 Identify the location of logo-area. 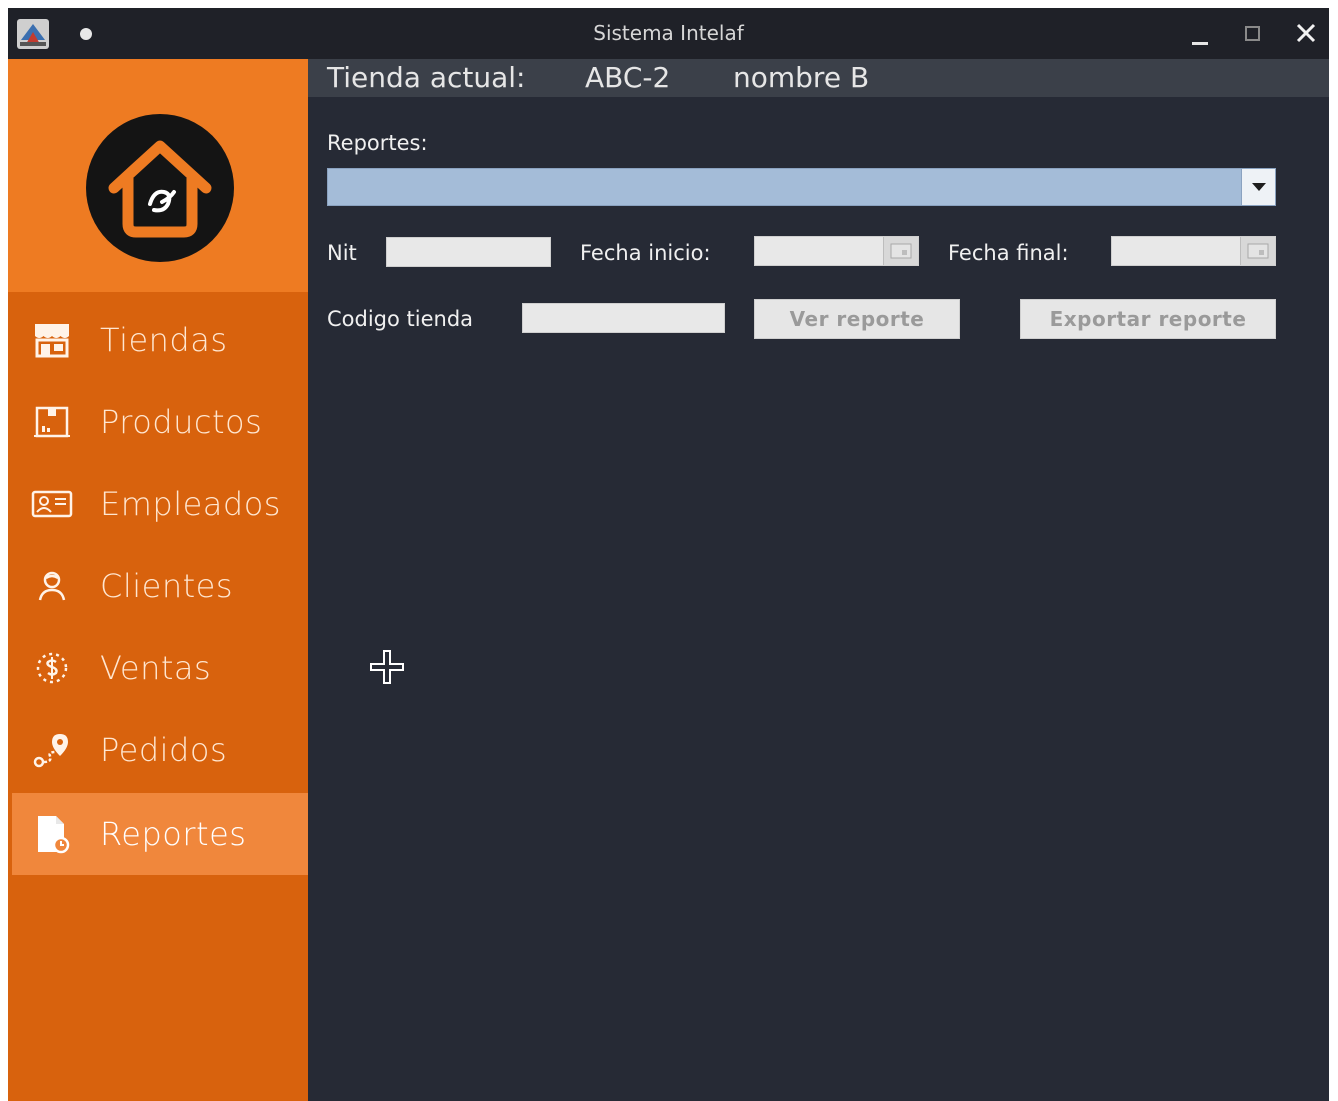
(158, 175).